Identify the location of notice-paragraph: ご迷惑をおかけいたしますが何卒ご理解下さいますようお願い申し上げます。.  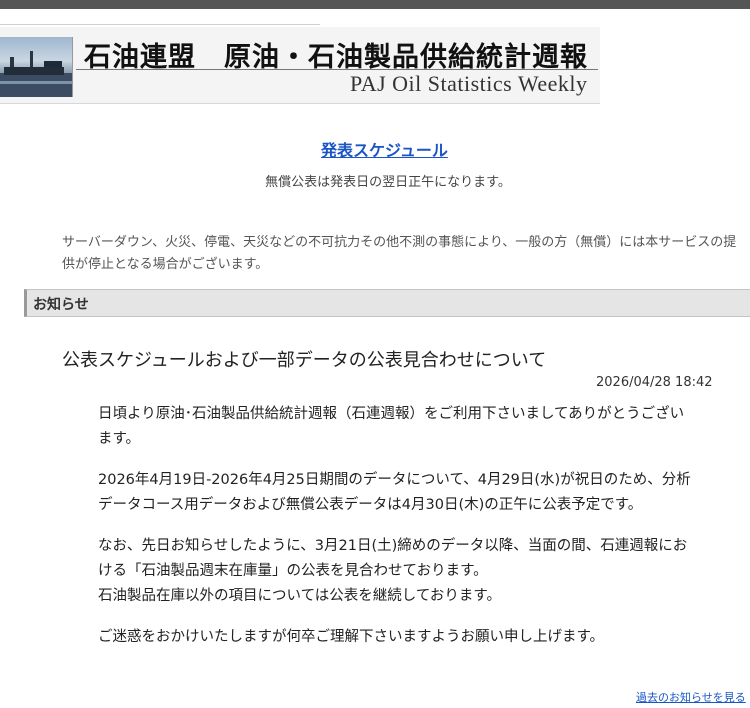
(351, 637).